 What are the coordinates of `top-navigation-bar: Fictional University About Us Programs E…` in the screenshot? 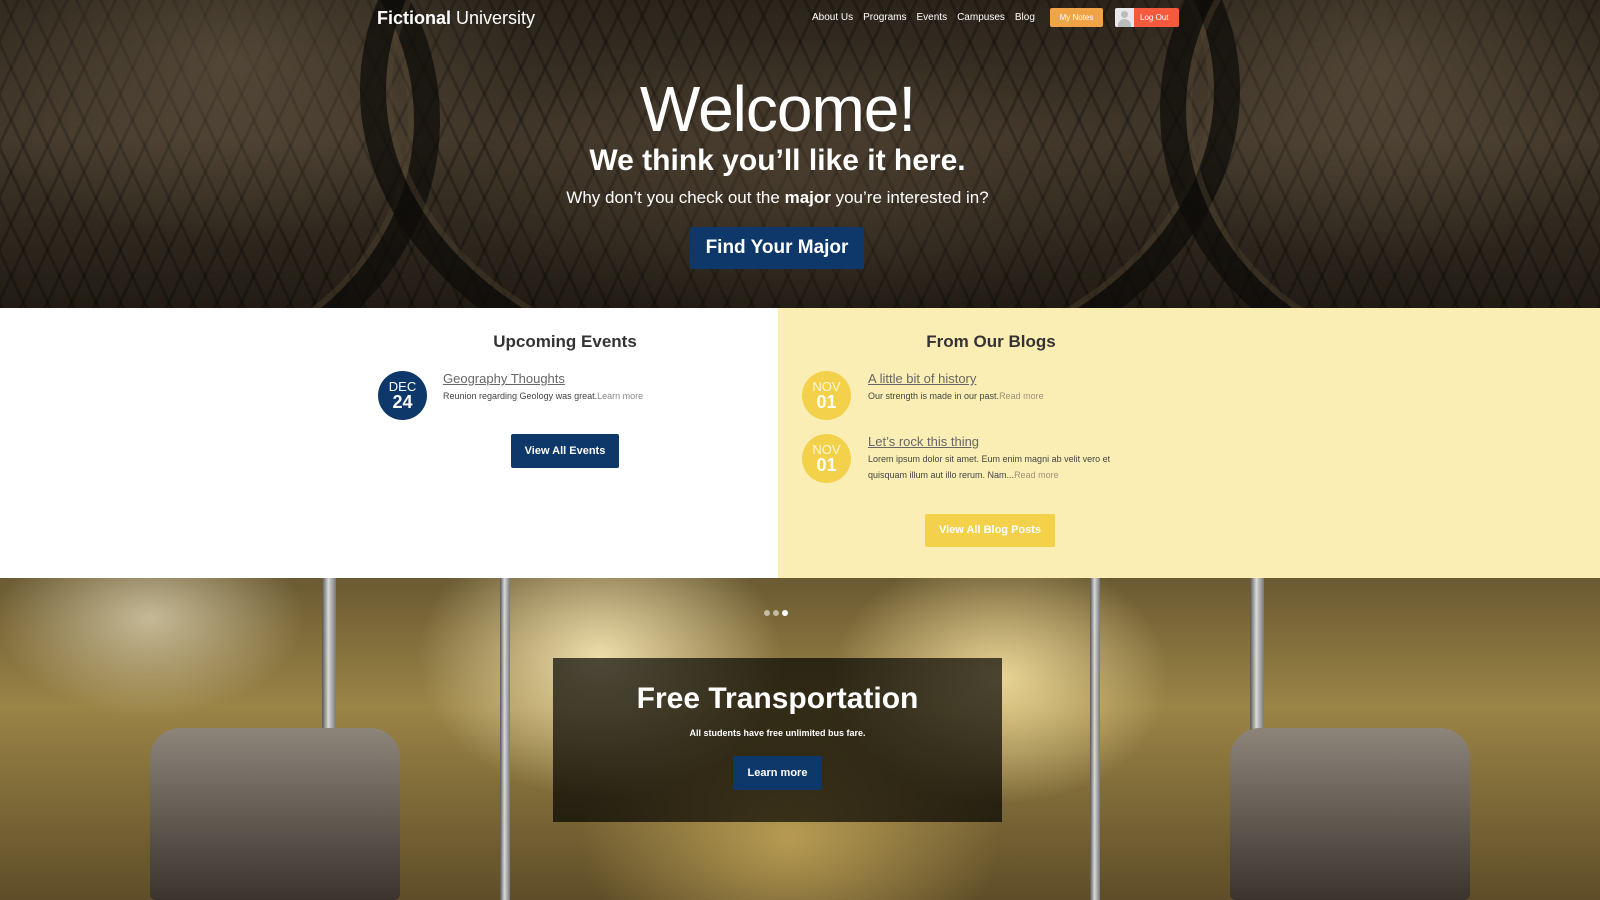 It's located at (800, 18).